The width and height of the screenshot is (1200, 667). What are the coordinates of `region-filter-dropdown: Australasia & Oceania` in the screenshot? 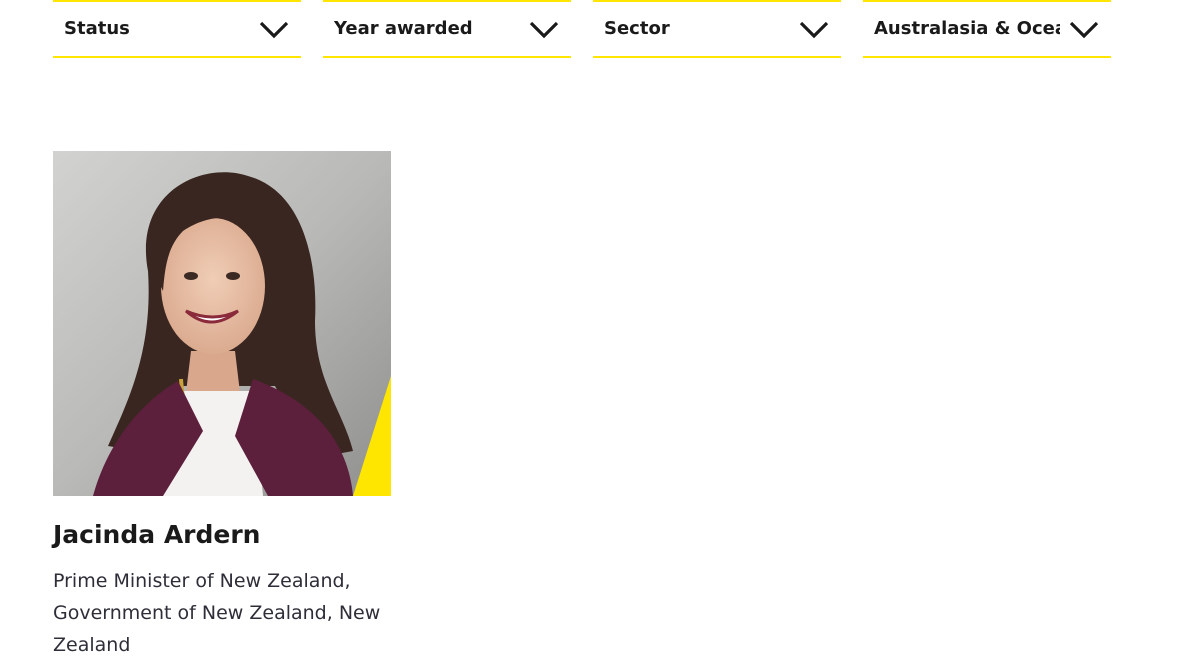 It's located at (987, 29).